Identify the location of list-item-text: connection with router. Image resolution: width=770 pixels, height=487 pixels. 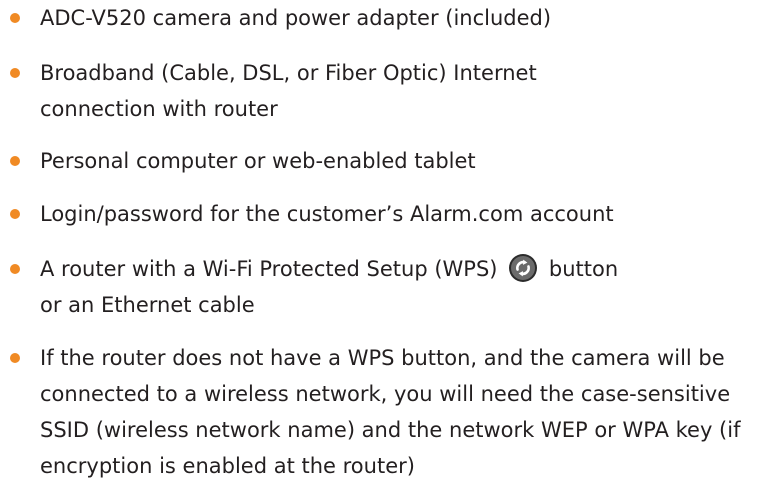
(159, 109).